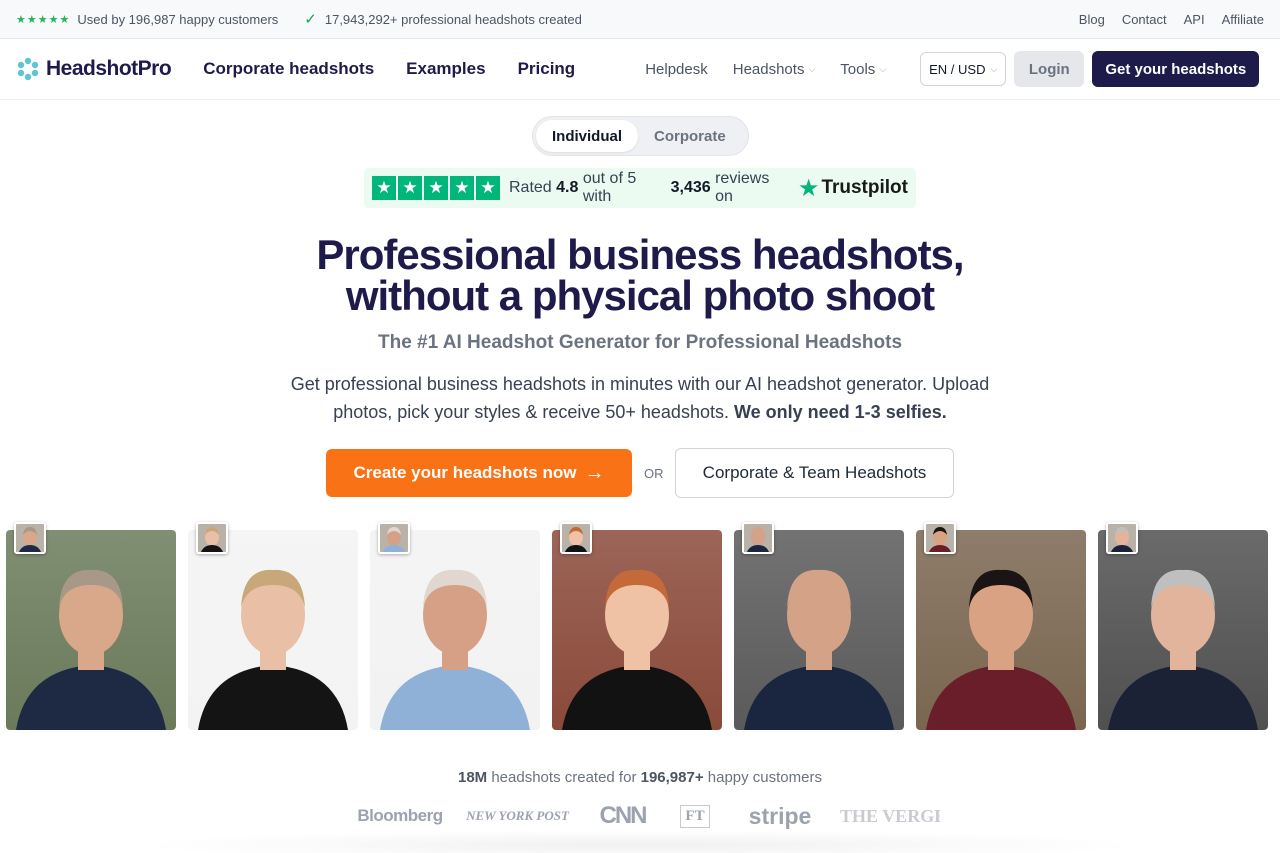 This screenshot has height=853, width=1280. What do you see at coordinates (445, 69) in the screenshot?
I see `nav-examples: Examples` at bounding box center [445, 69].